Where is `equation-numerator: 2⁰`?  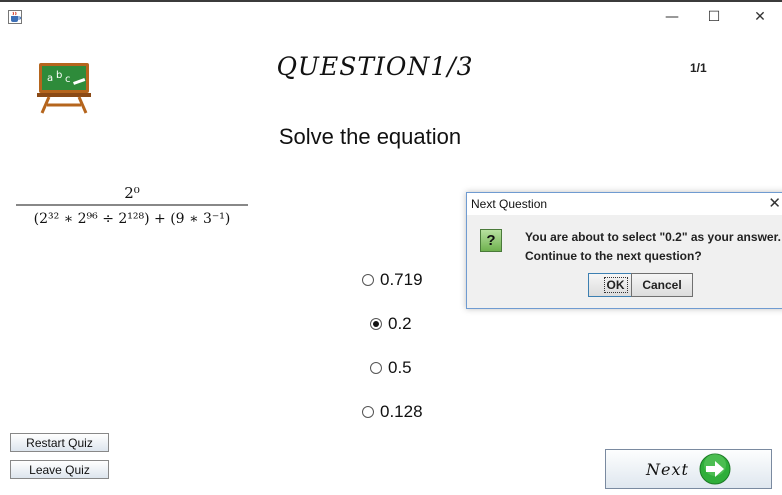
equation-numerator: 2⁰ is located at coordinates (132, 193).